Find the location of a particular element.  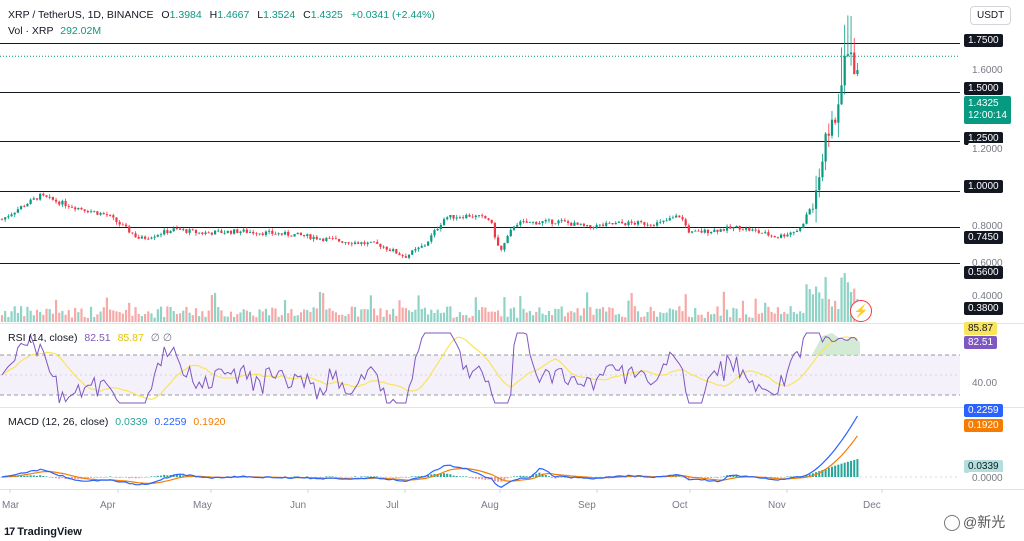

weibo-icon is located at coordinates (952, 523).